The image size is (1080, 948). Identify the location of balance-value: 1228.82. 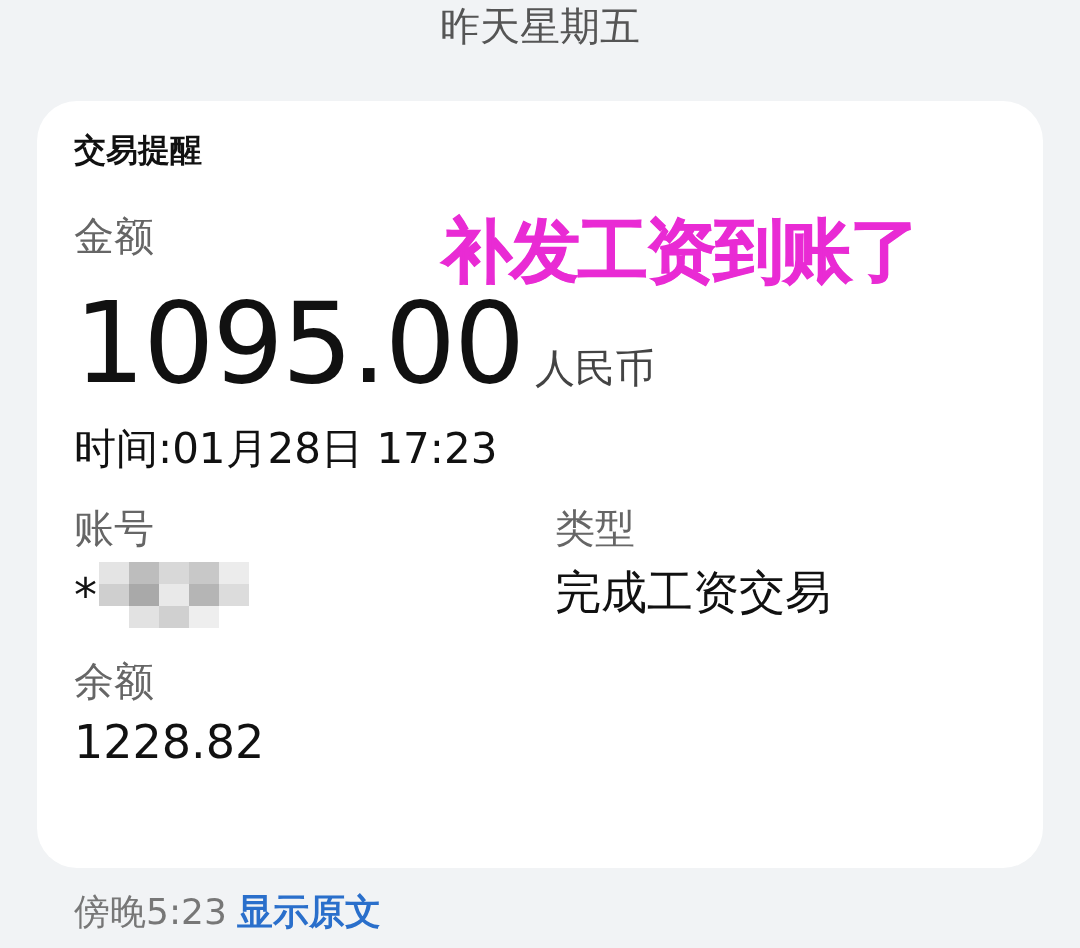
(169, 742).